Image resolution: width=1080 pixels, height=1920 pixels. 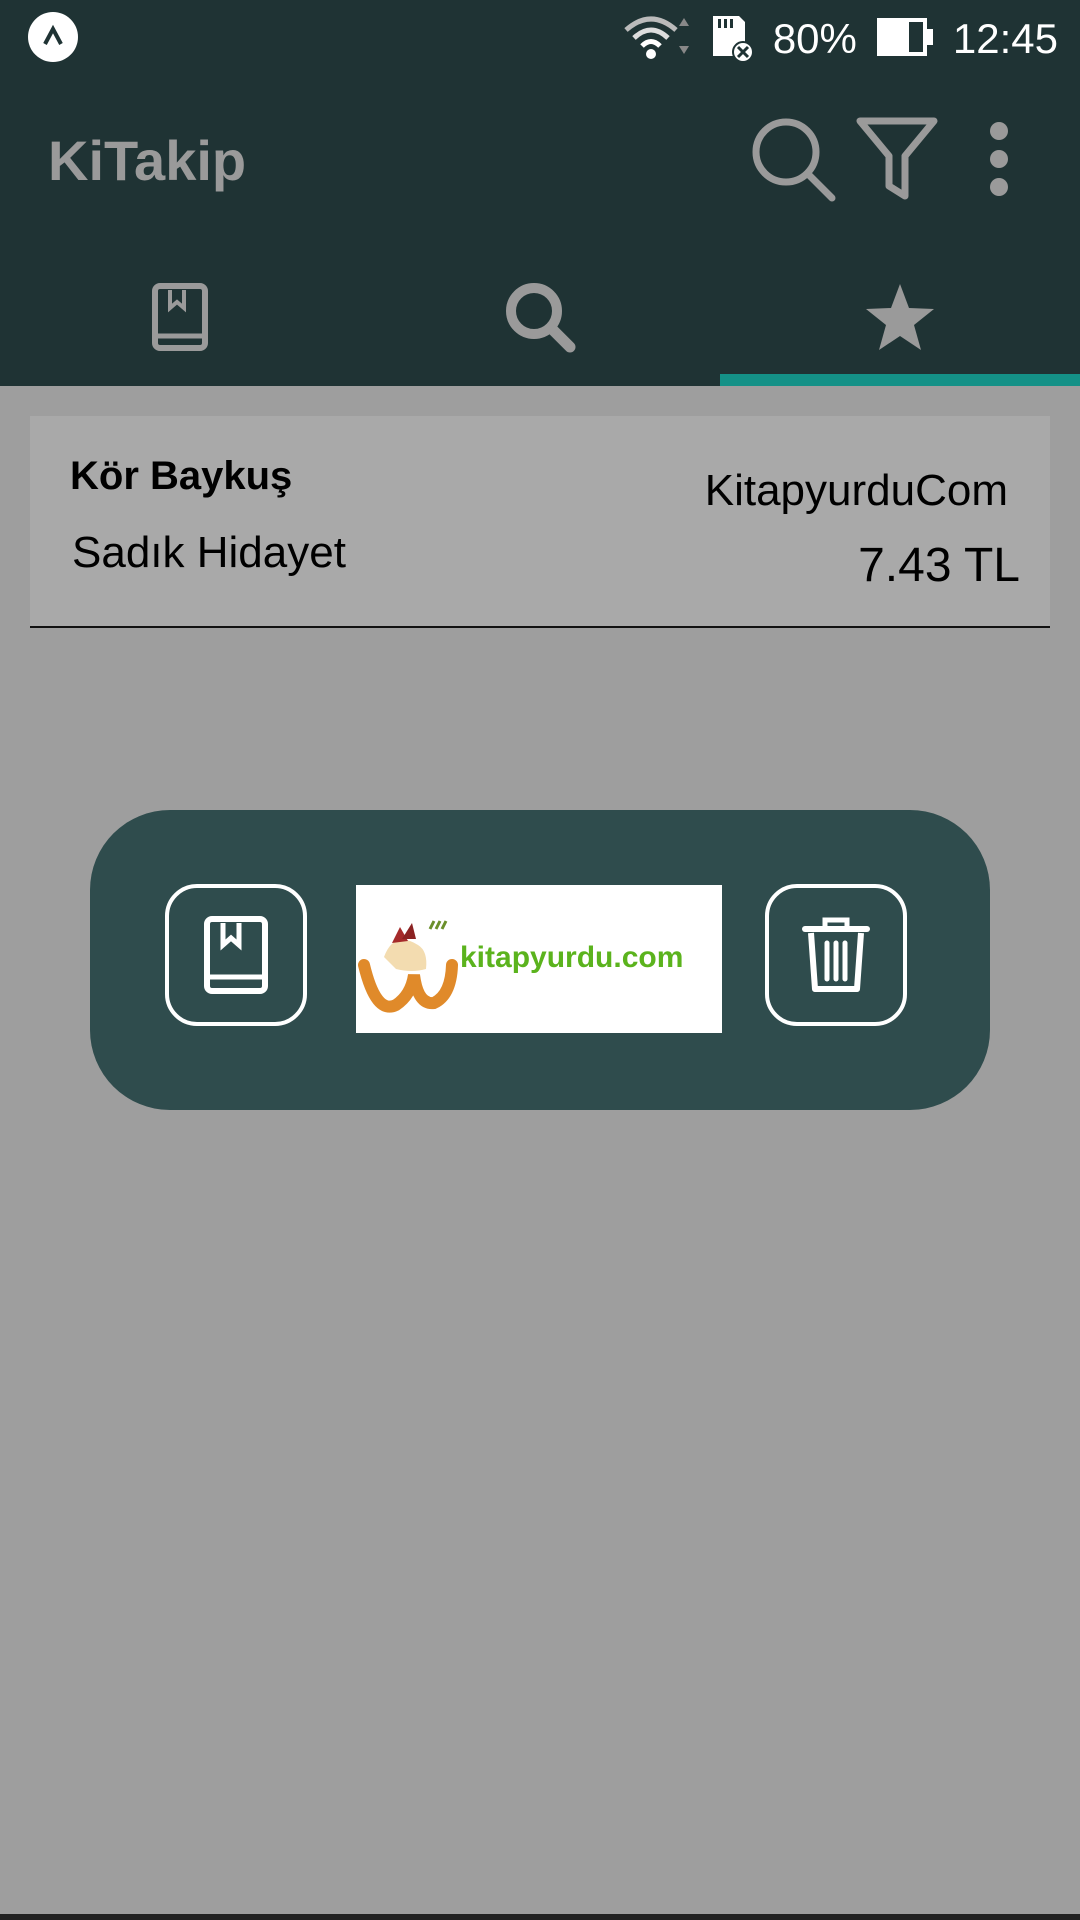 I want to click on wifi-icon, so click(x=656, y=39).